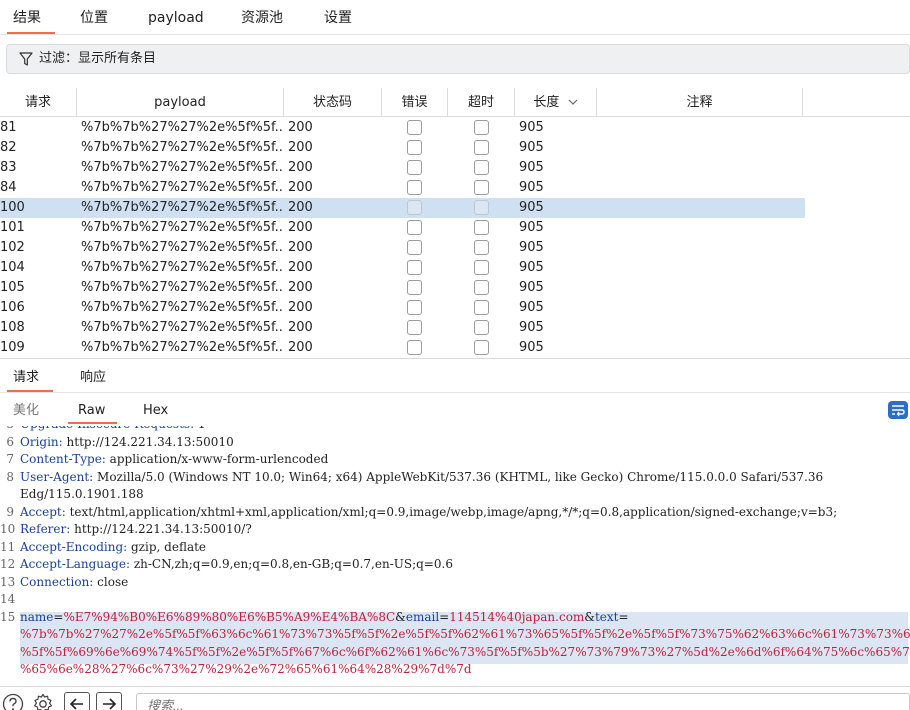 The image size is (910, 710). I want to click on table-row: 102 %7b%7b%27%27%2e%5f%5f... 200 905, so click(402, 248).